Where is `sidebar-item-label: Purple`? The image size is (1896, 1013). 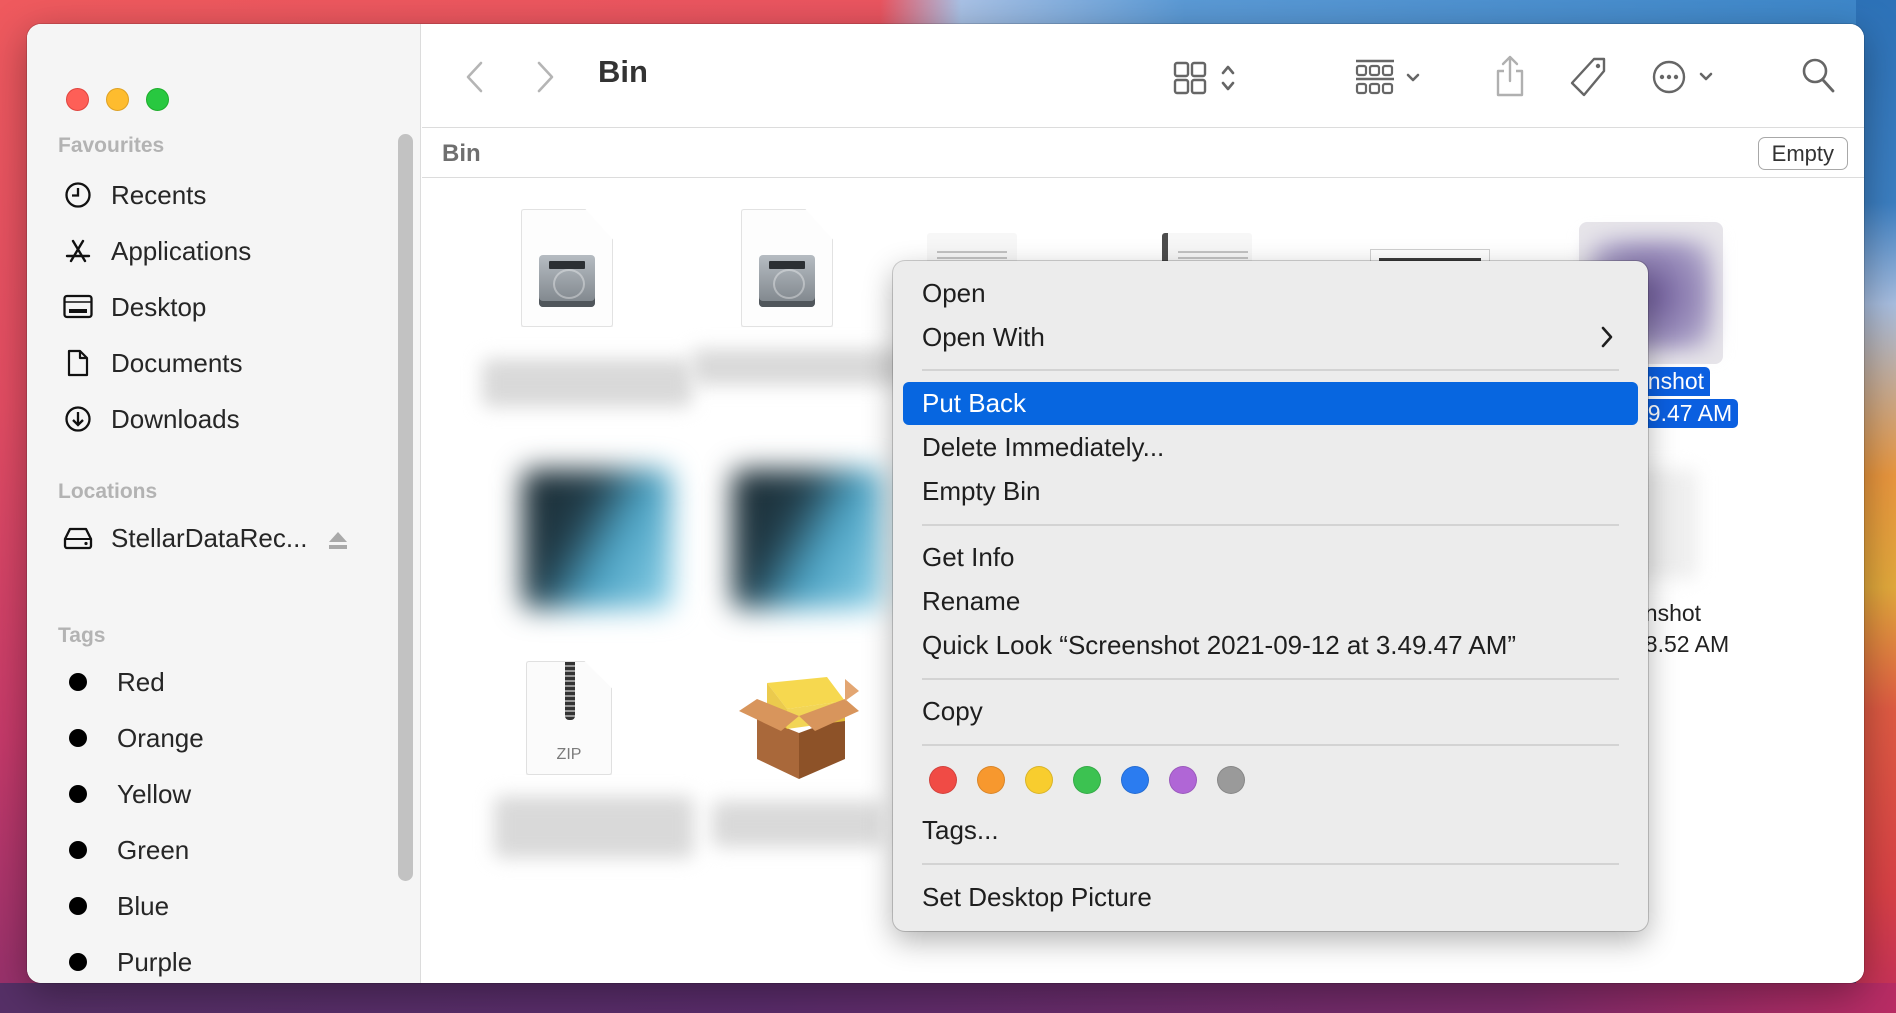
sidebar-item-label: Purple is located at coordinates (155, 961).